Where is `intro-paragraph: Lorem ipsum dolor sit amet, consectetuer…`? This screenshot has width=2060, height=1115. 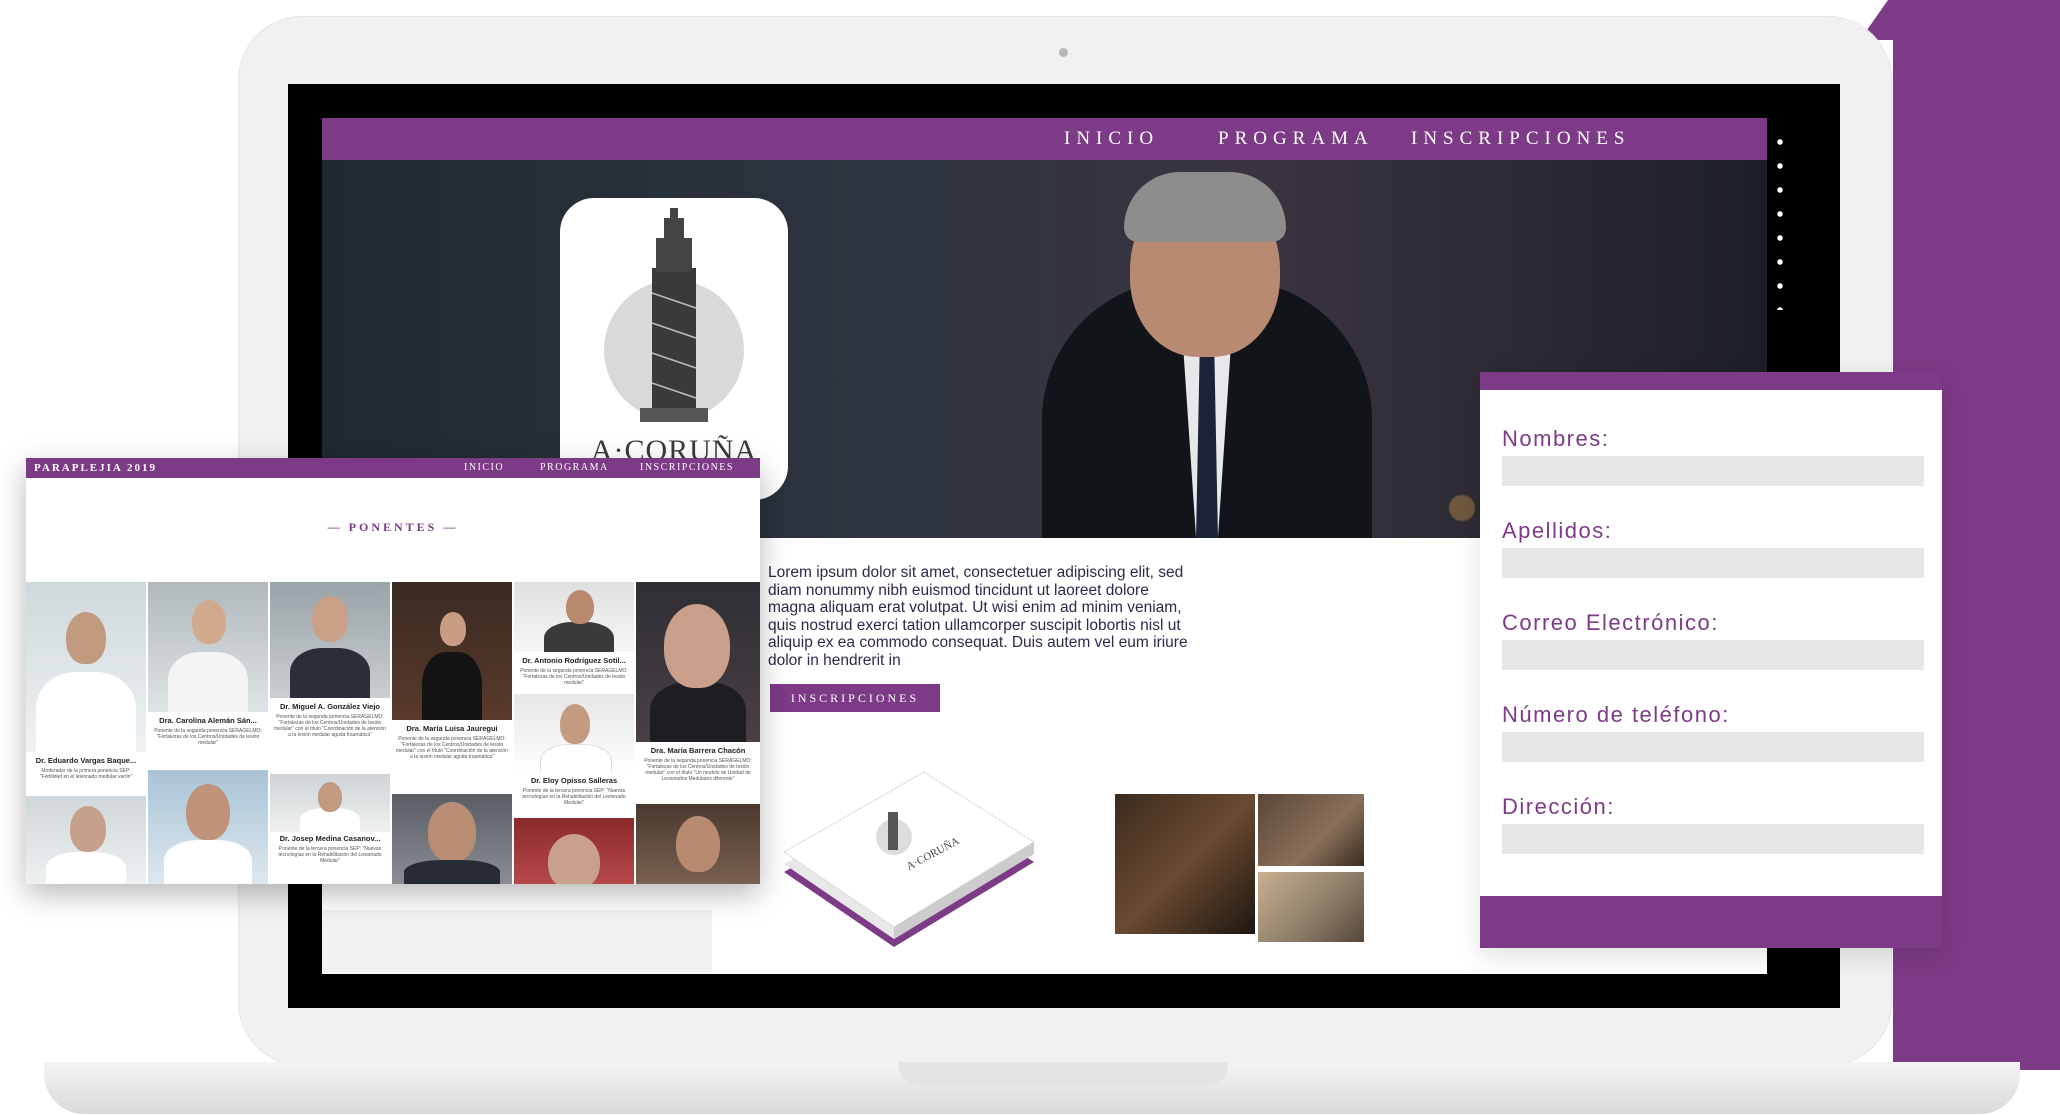
intro-paragraph: Lorem ipsum dolor sit amet, consectetuer… is located at coordinates (978, 616).